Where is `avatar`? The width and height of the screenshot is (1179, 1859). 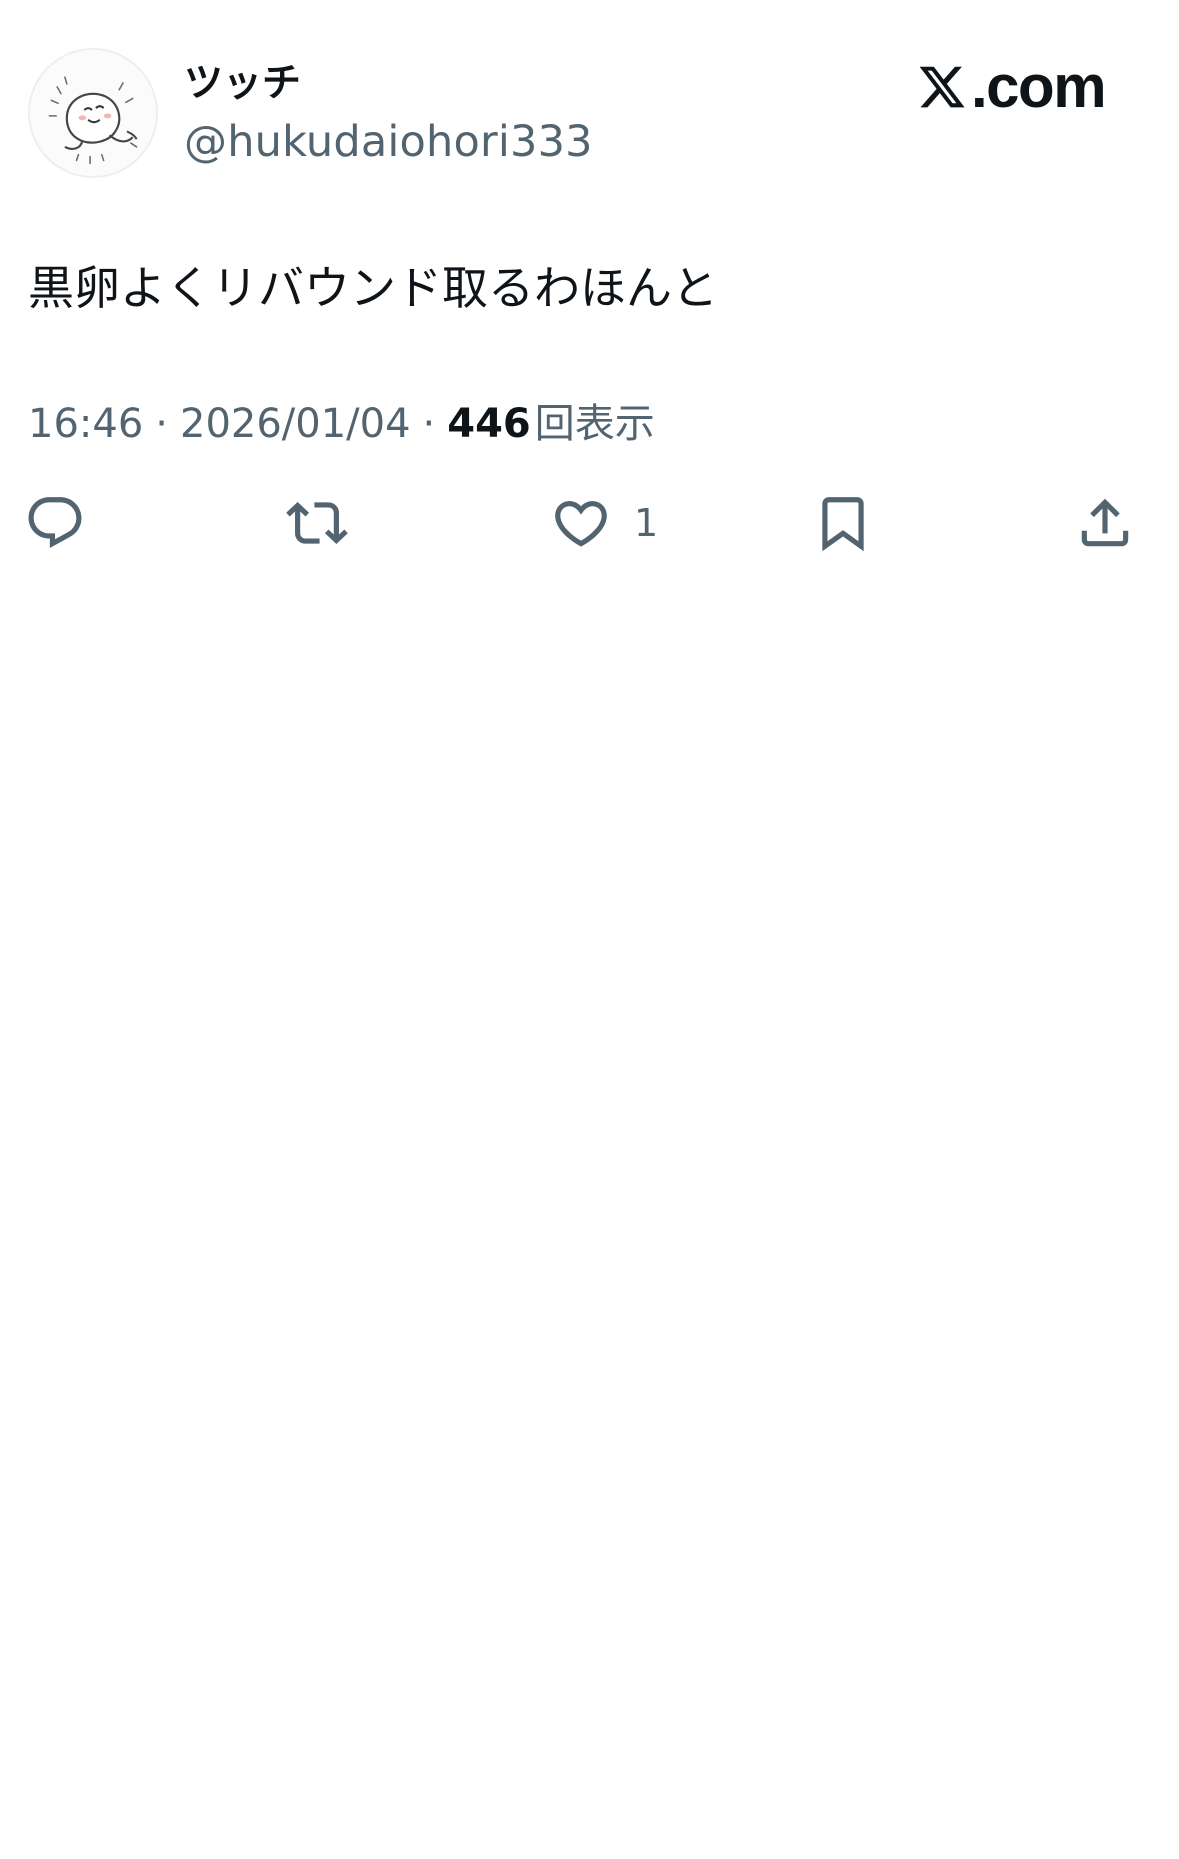 avatar is located at coordinates (93, 113).